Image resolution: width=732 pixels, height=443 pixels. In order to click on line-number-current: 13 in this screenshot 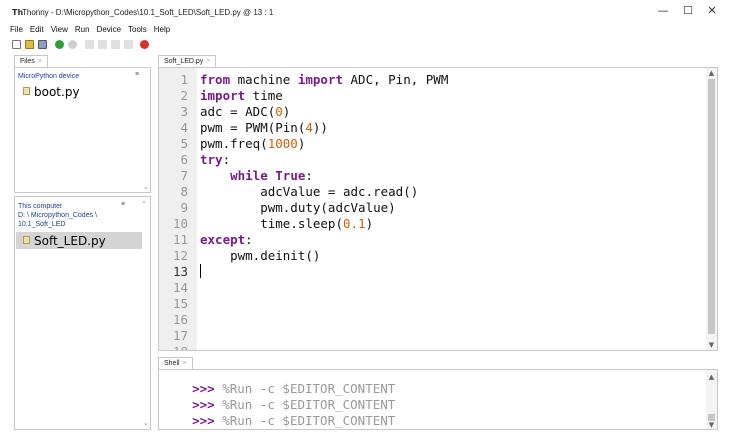, I will do `click(180, 271)`.